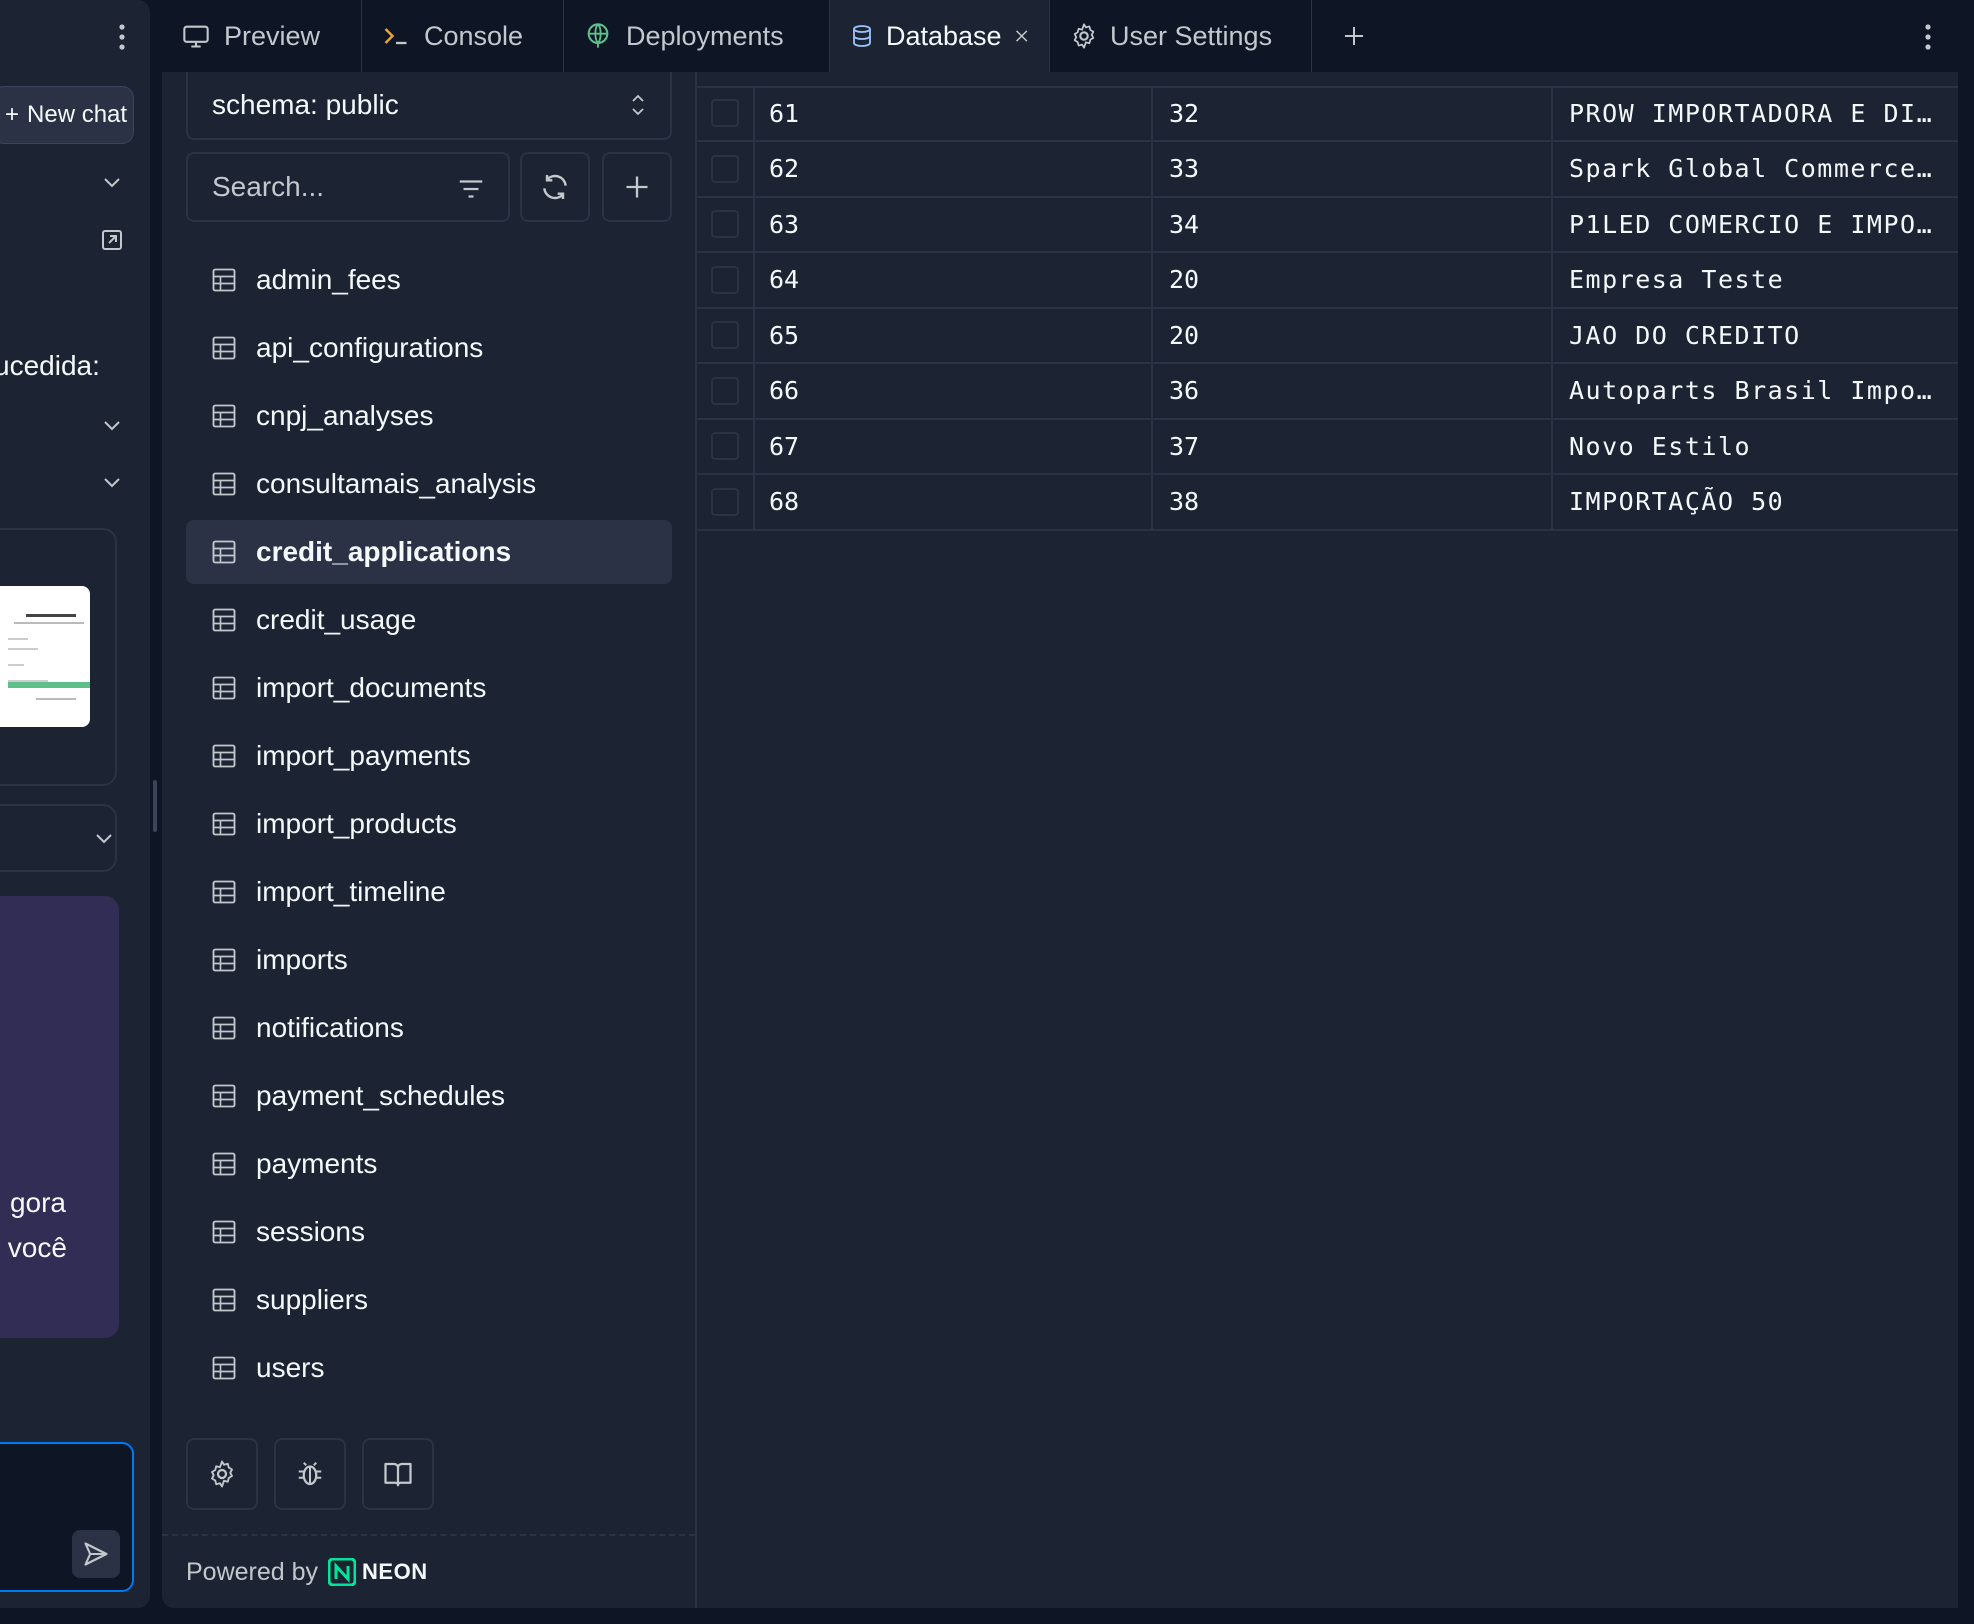 This screenshot has width=1974, height=1624. Describe the element at coordinates (1353, 390) in the screenshot. I see `cell-user-id: 36` at that location.